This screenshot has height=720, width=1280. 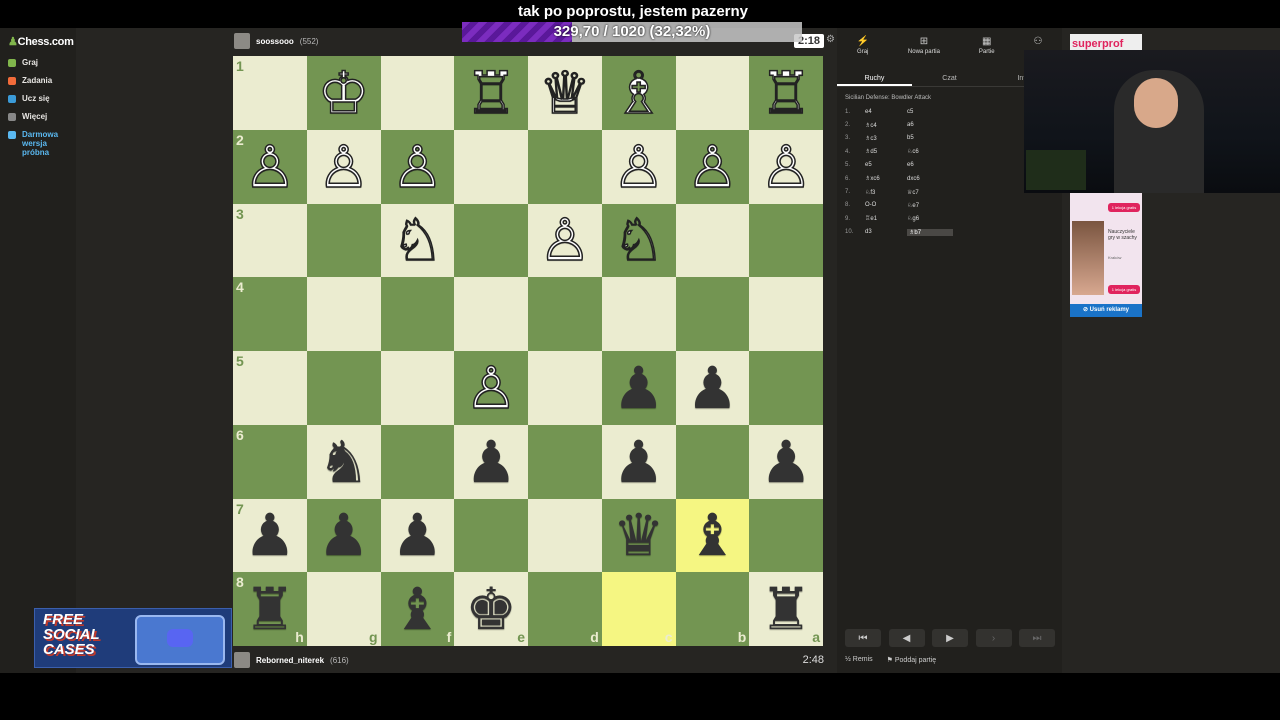 I want to click on board-square: ♛, so click(x=638, y=535).